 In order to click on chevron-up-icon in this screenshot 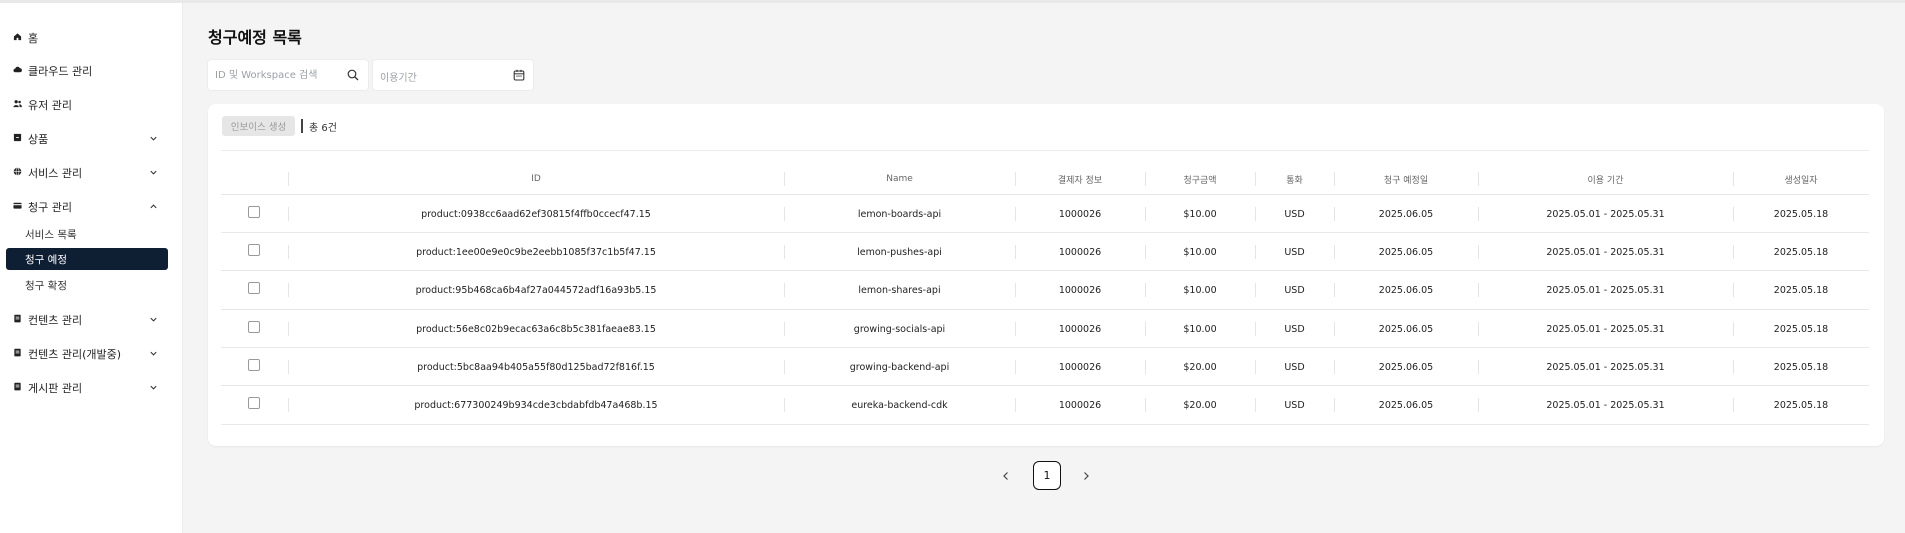, I will do `click(153, 206)`.